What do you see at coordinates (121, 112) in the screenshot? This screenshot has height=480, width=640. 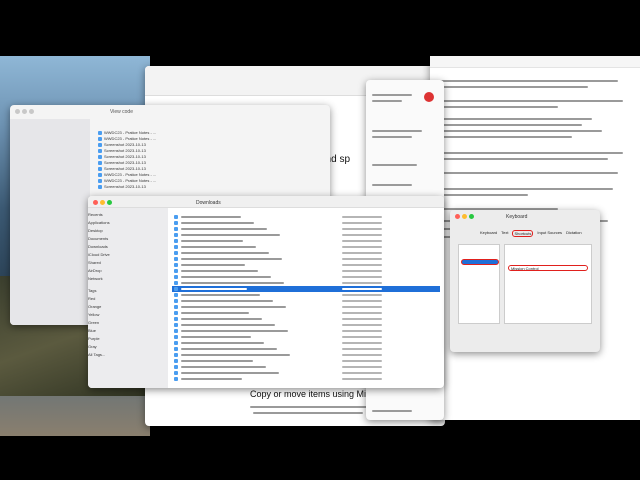 I see `finder-back-title: View code` at bounding box center [121, 112].